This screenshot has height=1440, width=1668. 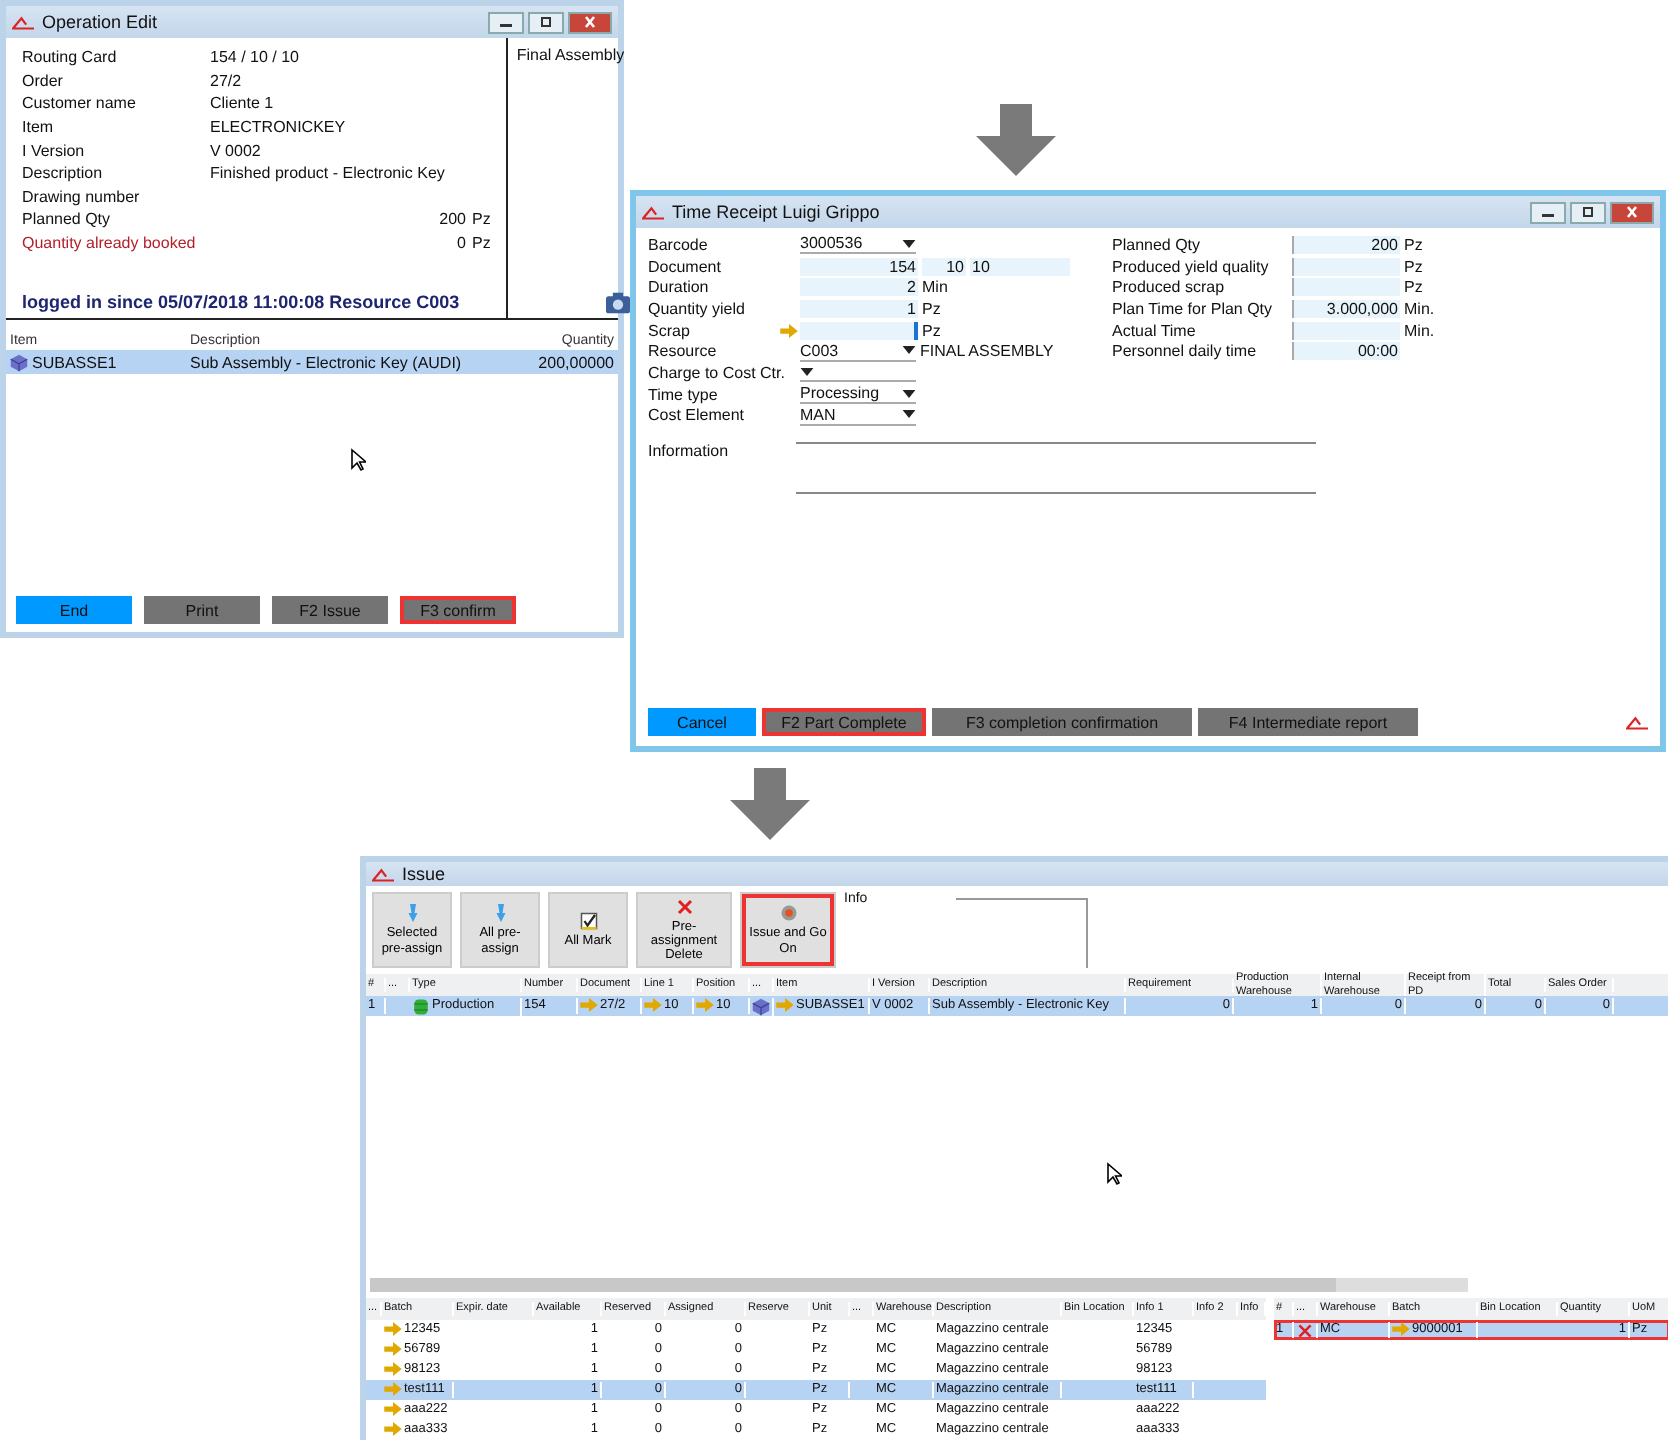 I want to click on panel-title: Final Assembly, so click(x=570, y=55).